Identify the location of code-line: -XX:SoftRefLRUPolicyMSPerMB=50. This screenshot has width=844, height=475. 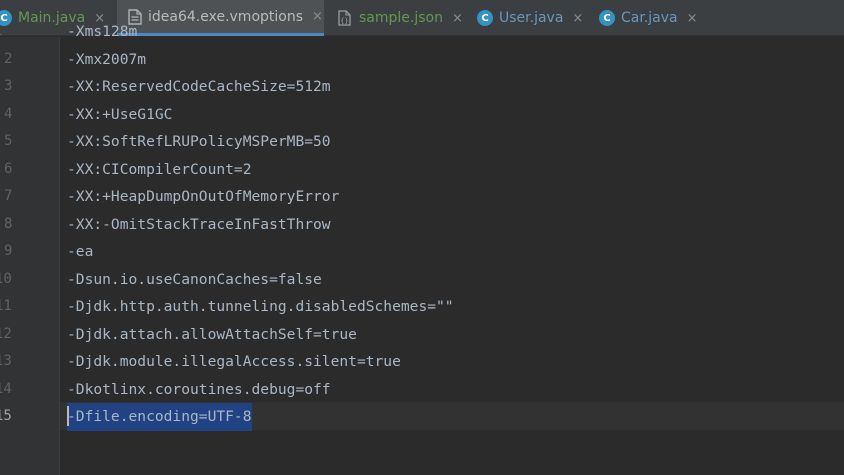
(199, 142).